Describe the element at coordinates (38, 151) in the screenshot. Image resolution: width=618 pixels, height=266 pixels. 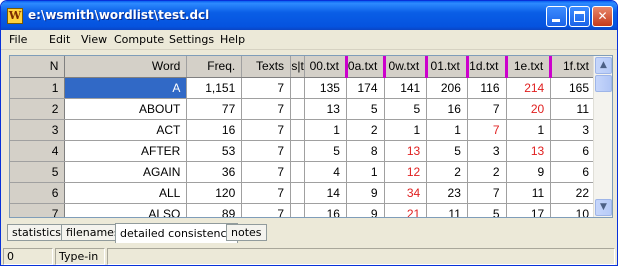
I see `row-number: 4` at that location.